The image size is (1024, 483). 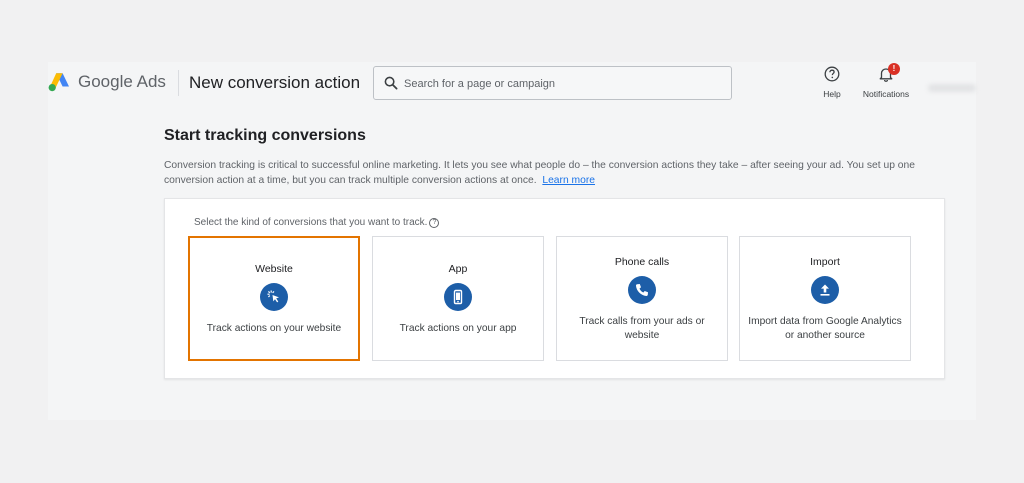 What do you see at coordinates (458, 328) in the screenshot?
I see `option-description: Track actions on your app` at bounding box center [458, 328].